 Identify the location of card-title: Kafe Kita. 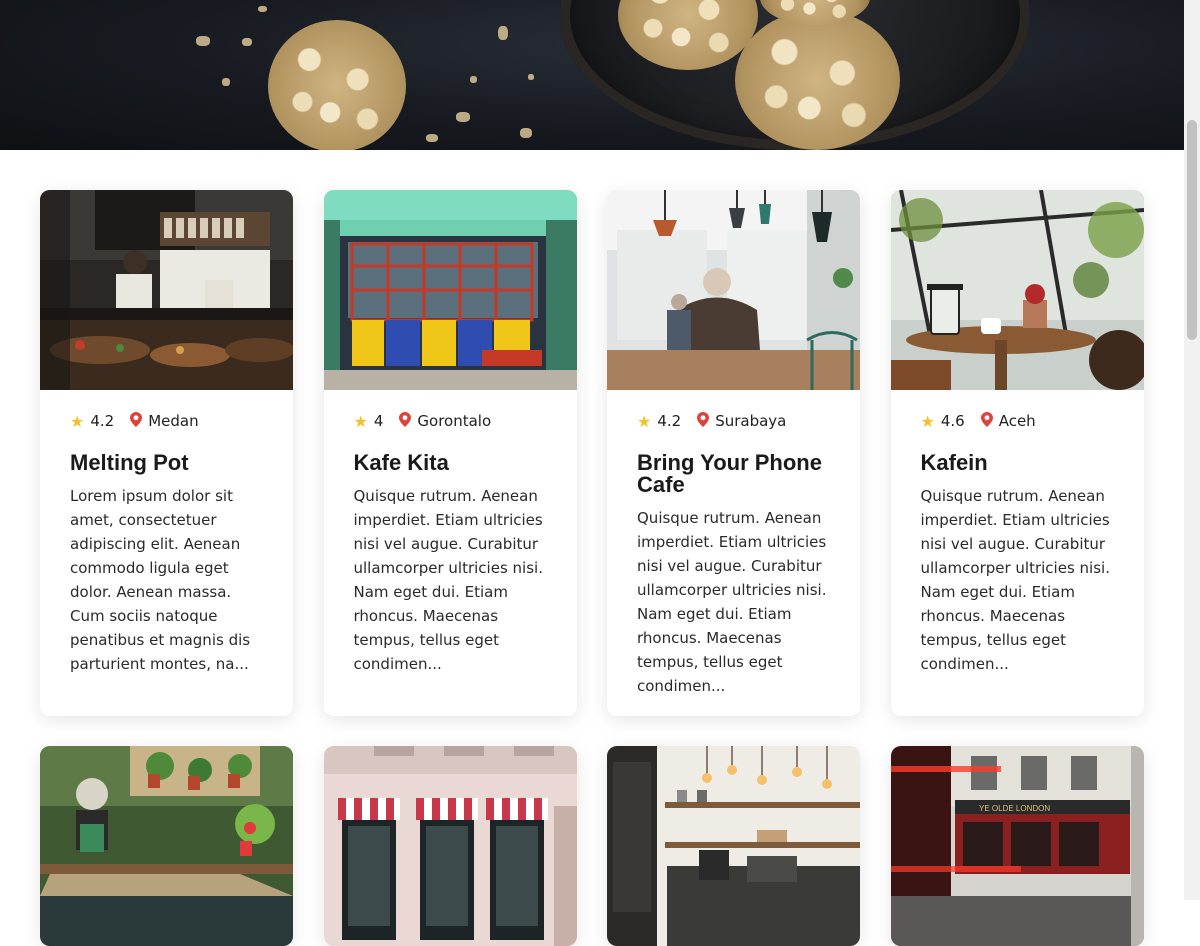
(450, 463).